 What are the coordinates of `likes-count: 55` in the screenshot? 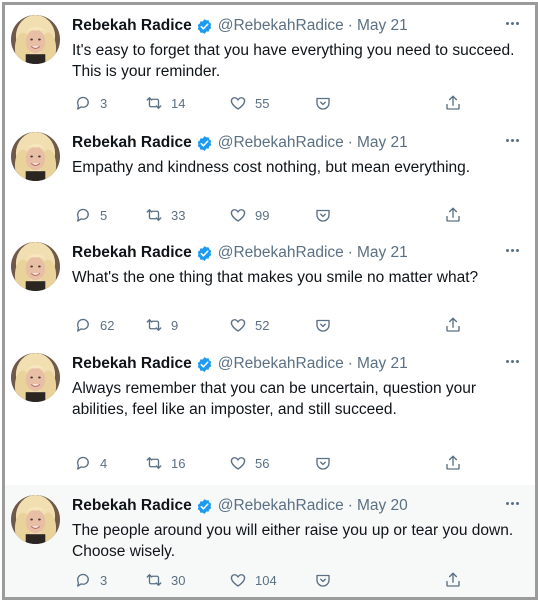 It's located at (262, 103).